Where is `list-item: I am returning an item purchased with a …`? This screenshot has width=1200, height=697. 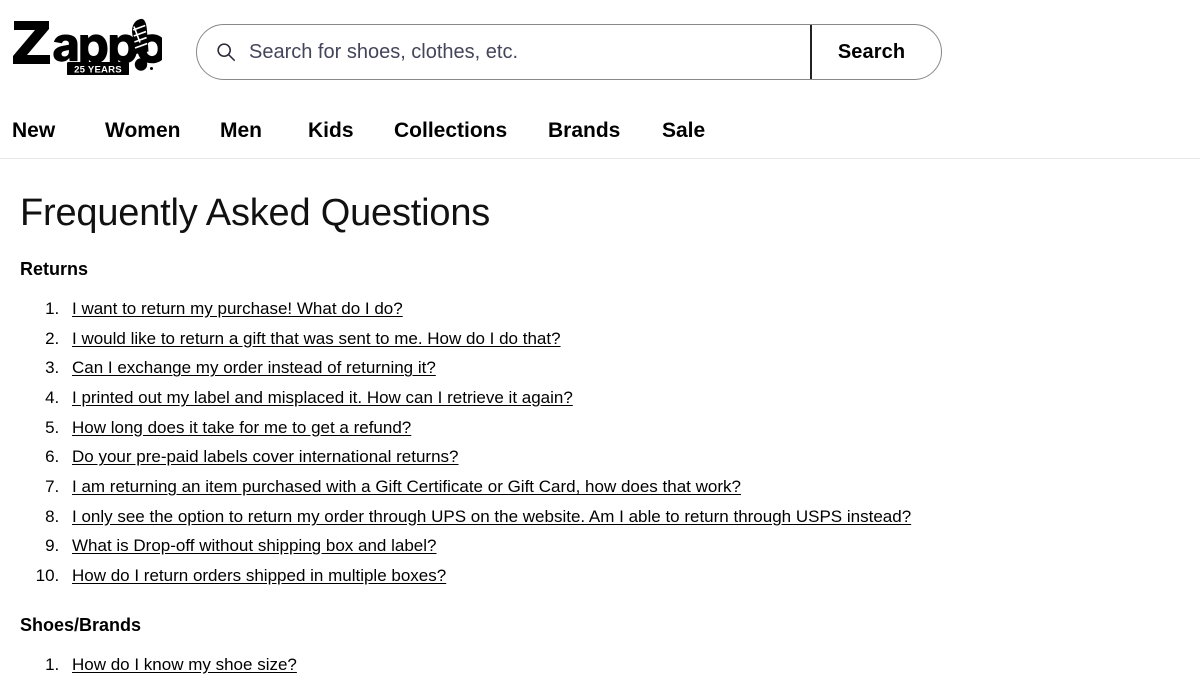
list-item: I am returning an item purchased with a … is located at coordinates (632, 487).